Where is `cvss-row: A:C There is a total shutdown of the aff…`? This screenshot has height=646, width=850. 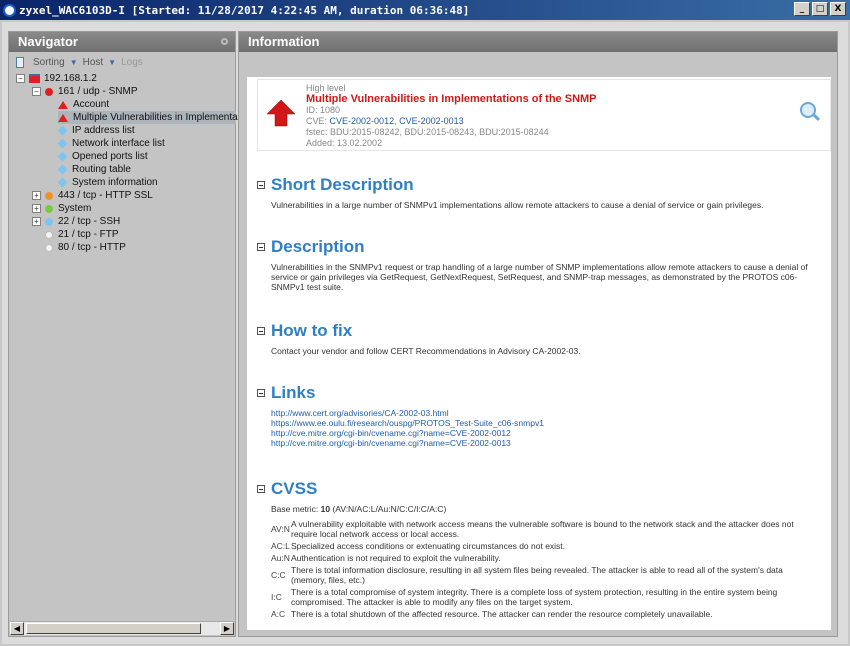 cvss-row: A:C There is a total shutdown of the aff… is located at coordinates (544, 614).